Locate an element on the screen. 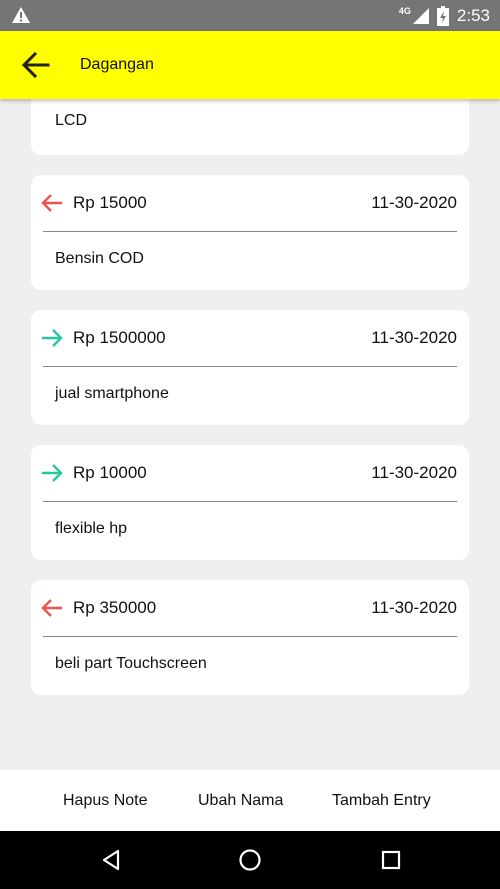 This screenshot has width=500, height=889. battery-charging-icon is located at coordinates (442, 15).